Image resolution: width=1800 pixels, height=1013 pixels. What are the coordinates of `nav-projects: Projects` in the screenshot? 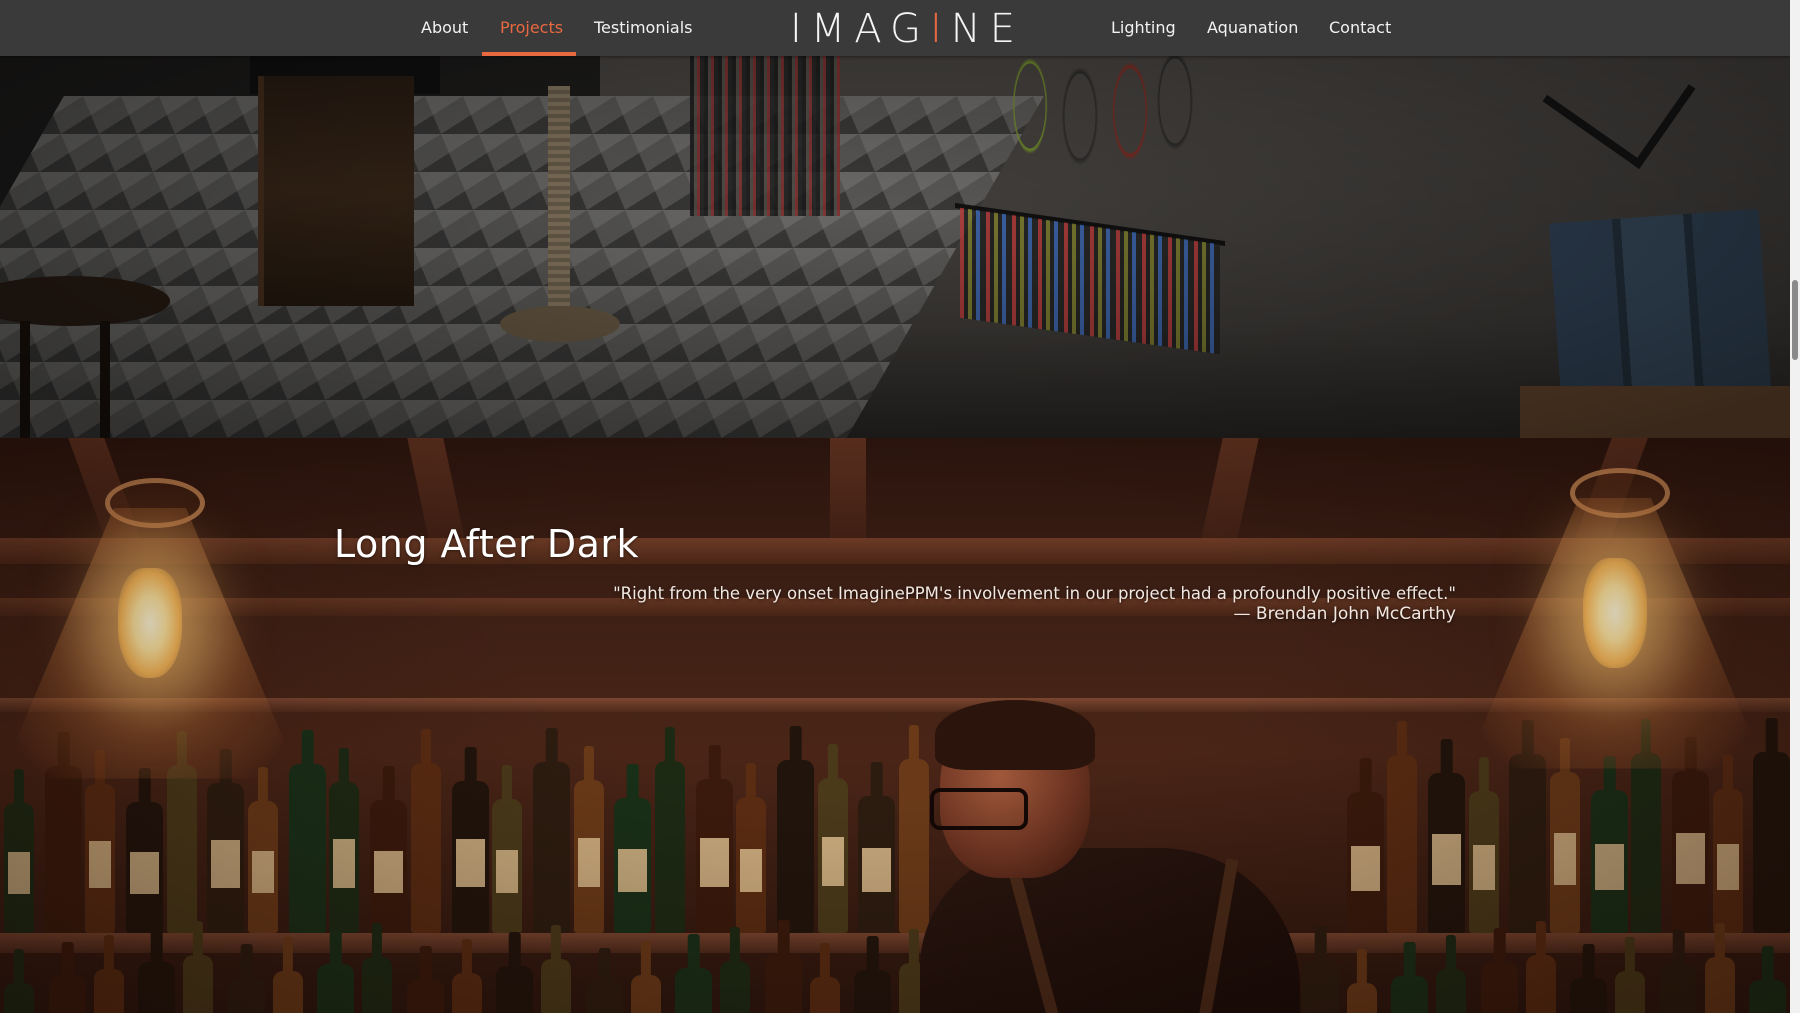 It's located at (531, 28).